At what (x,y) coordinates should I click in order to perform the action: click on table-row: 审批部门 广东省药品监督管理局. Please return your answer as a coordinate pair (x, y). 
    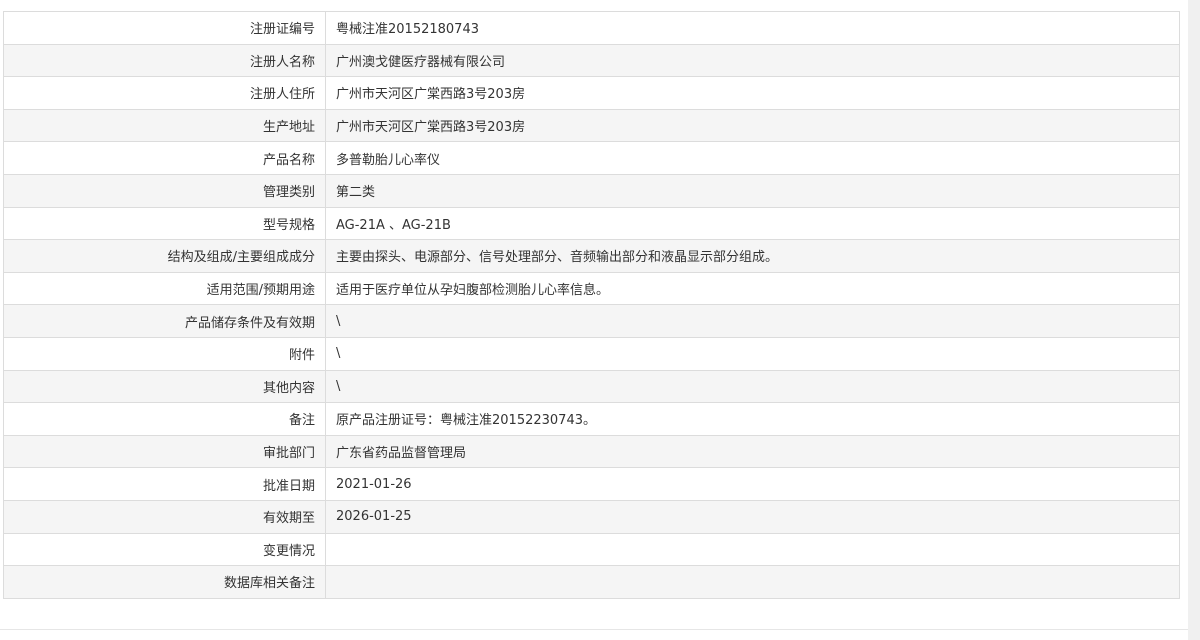
    Looking at the image, I should click on (591, 451).